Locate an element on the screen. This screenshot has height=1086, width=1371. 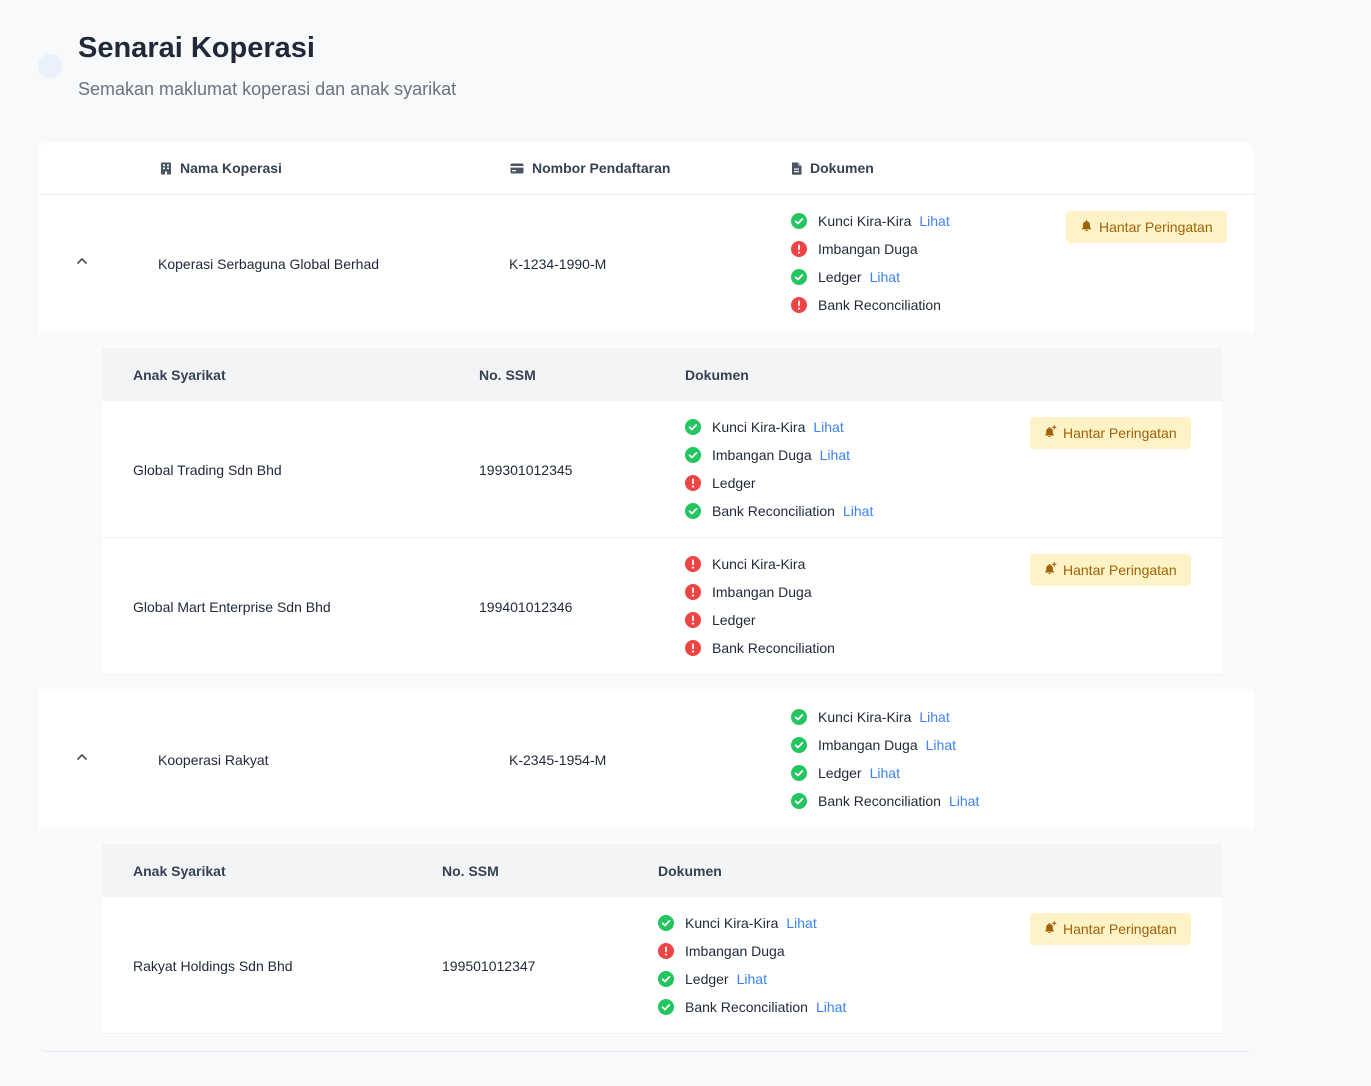
document-item: Ledger is located at coordinates (760, 620).